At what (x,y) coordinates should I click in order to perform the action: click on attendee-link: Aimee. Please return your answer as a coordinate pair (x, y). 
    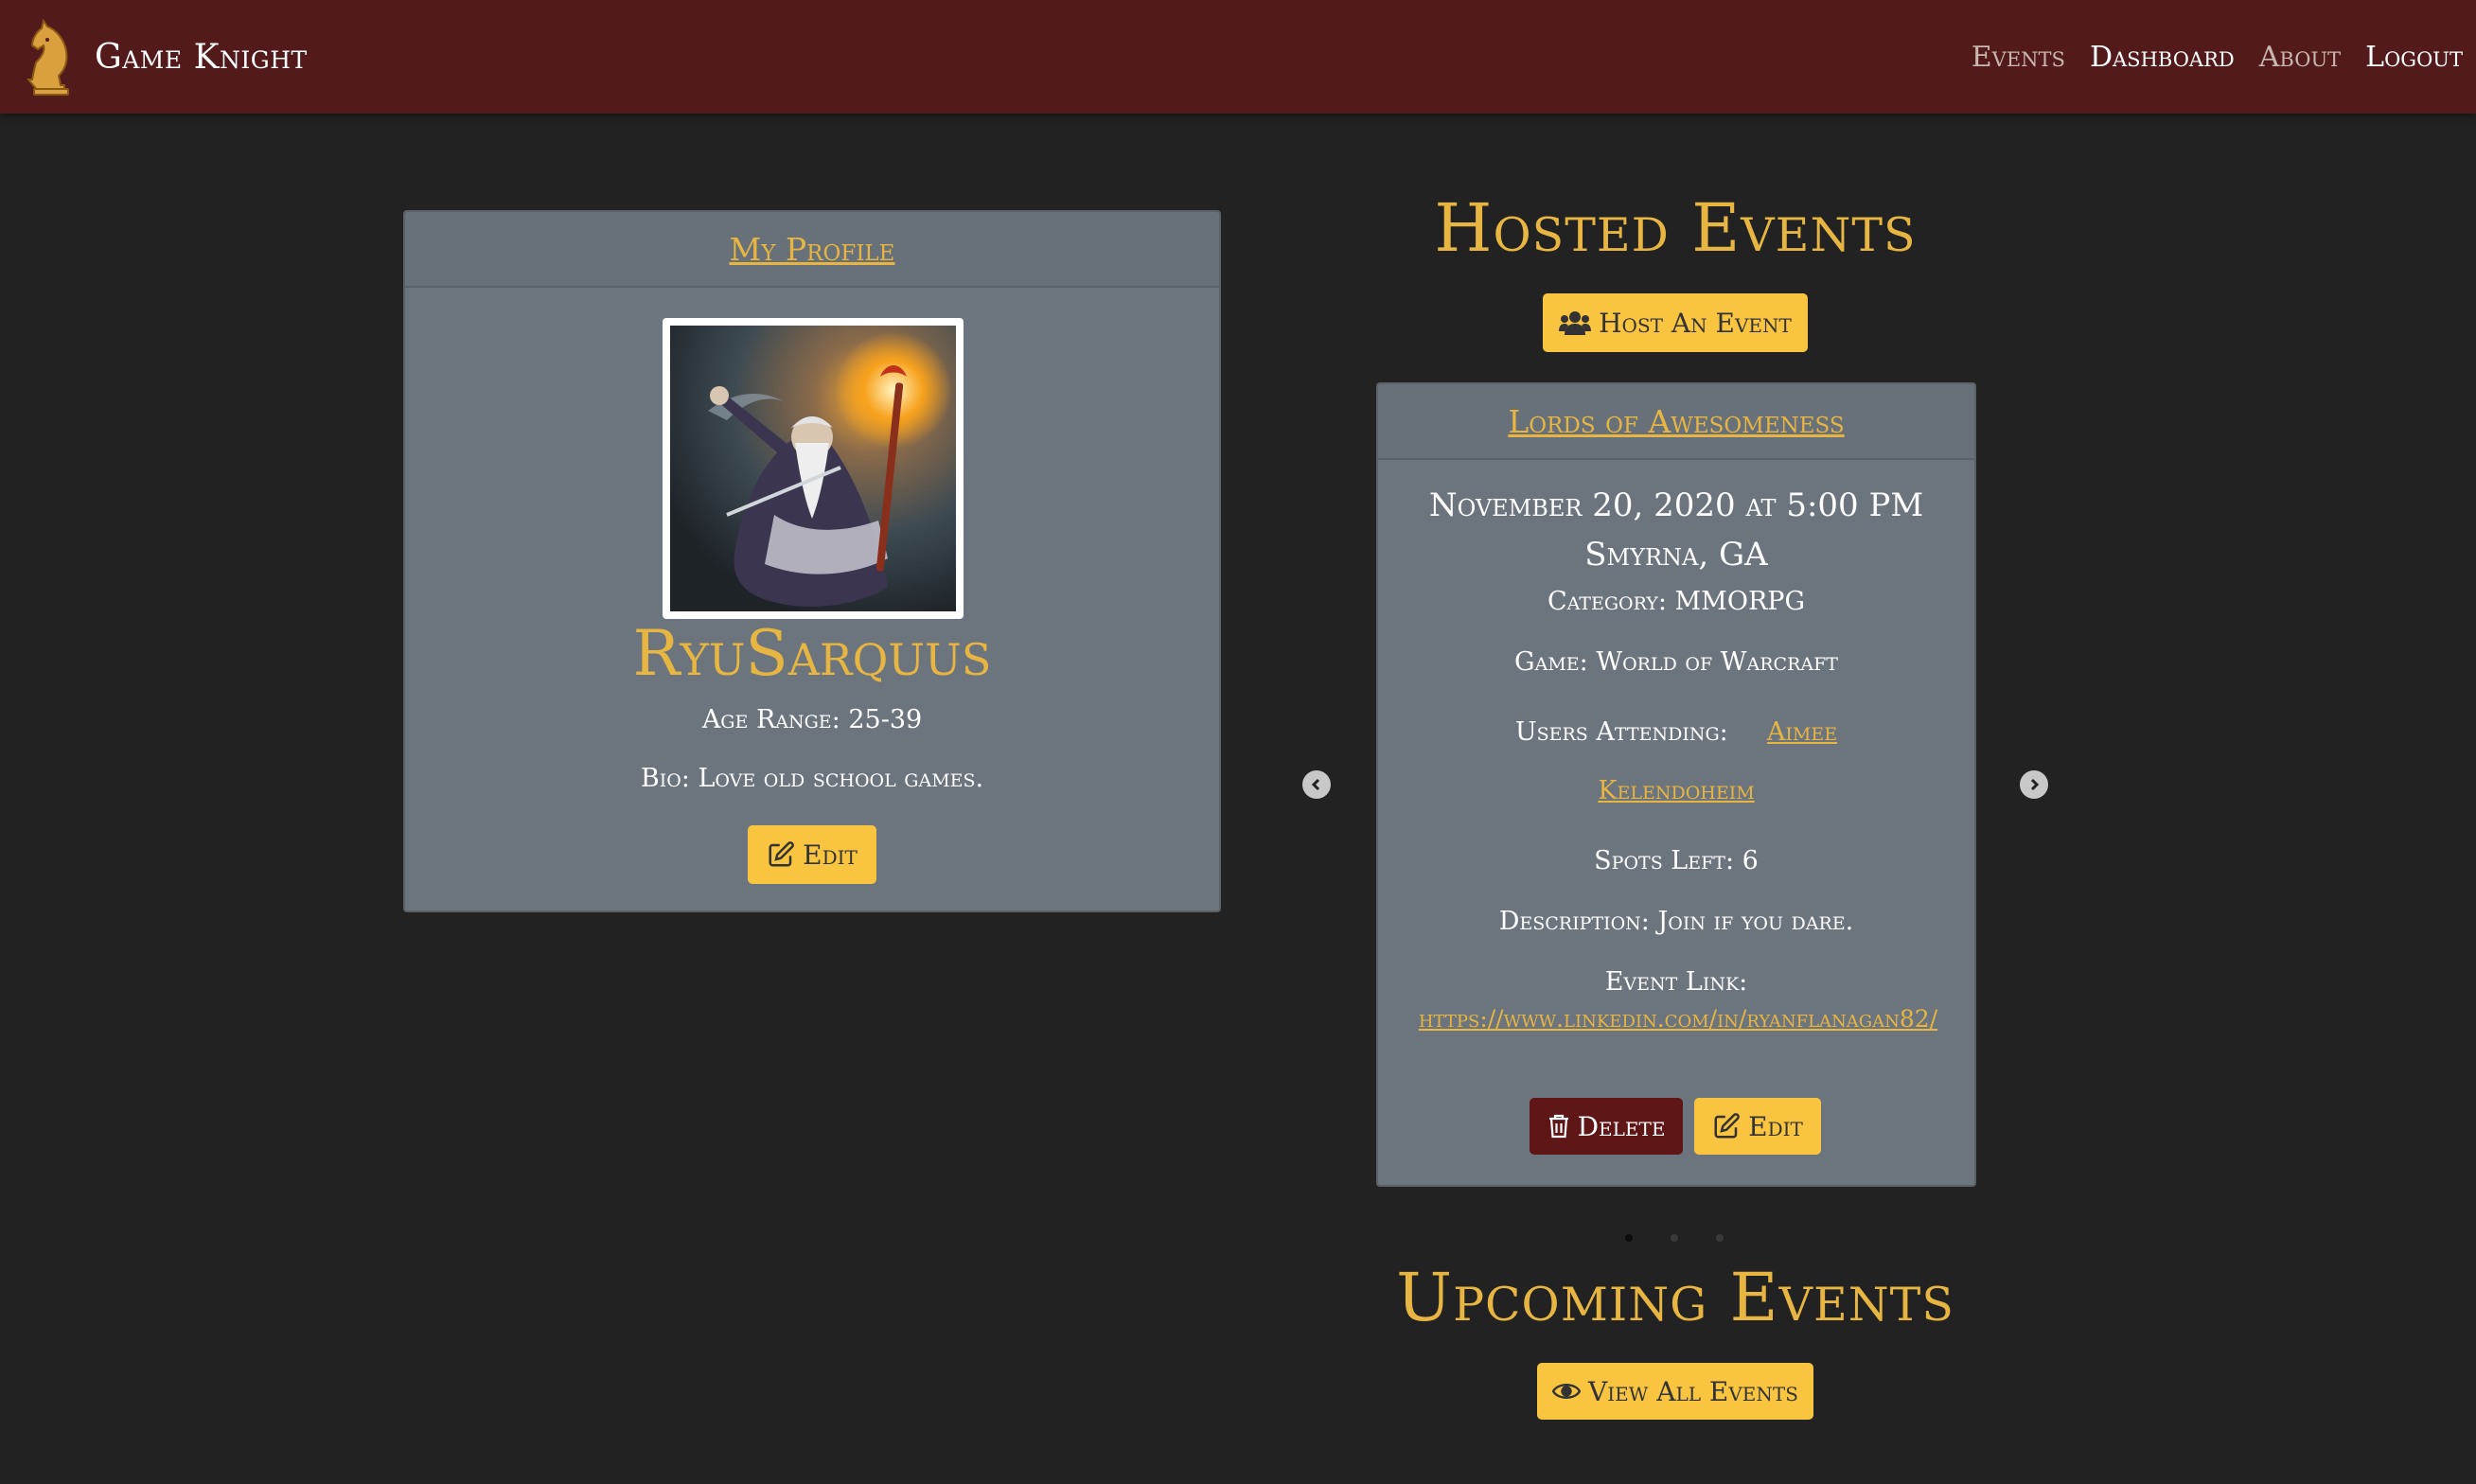
    Looking at the image, I should click on (1802, 732).